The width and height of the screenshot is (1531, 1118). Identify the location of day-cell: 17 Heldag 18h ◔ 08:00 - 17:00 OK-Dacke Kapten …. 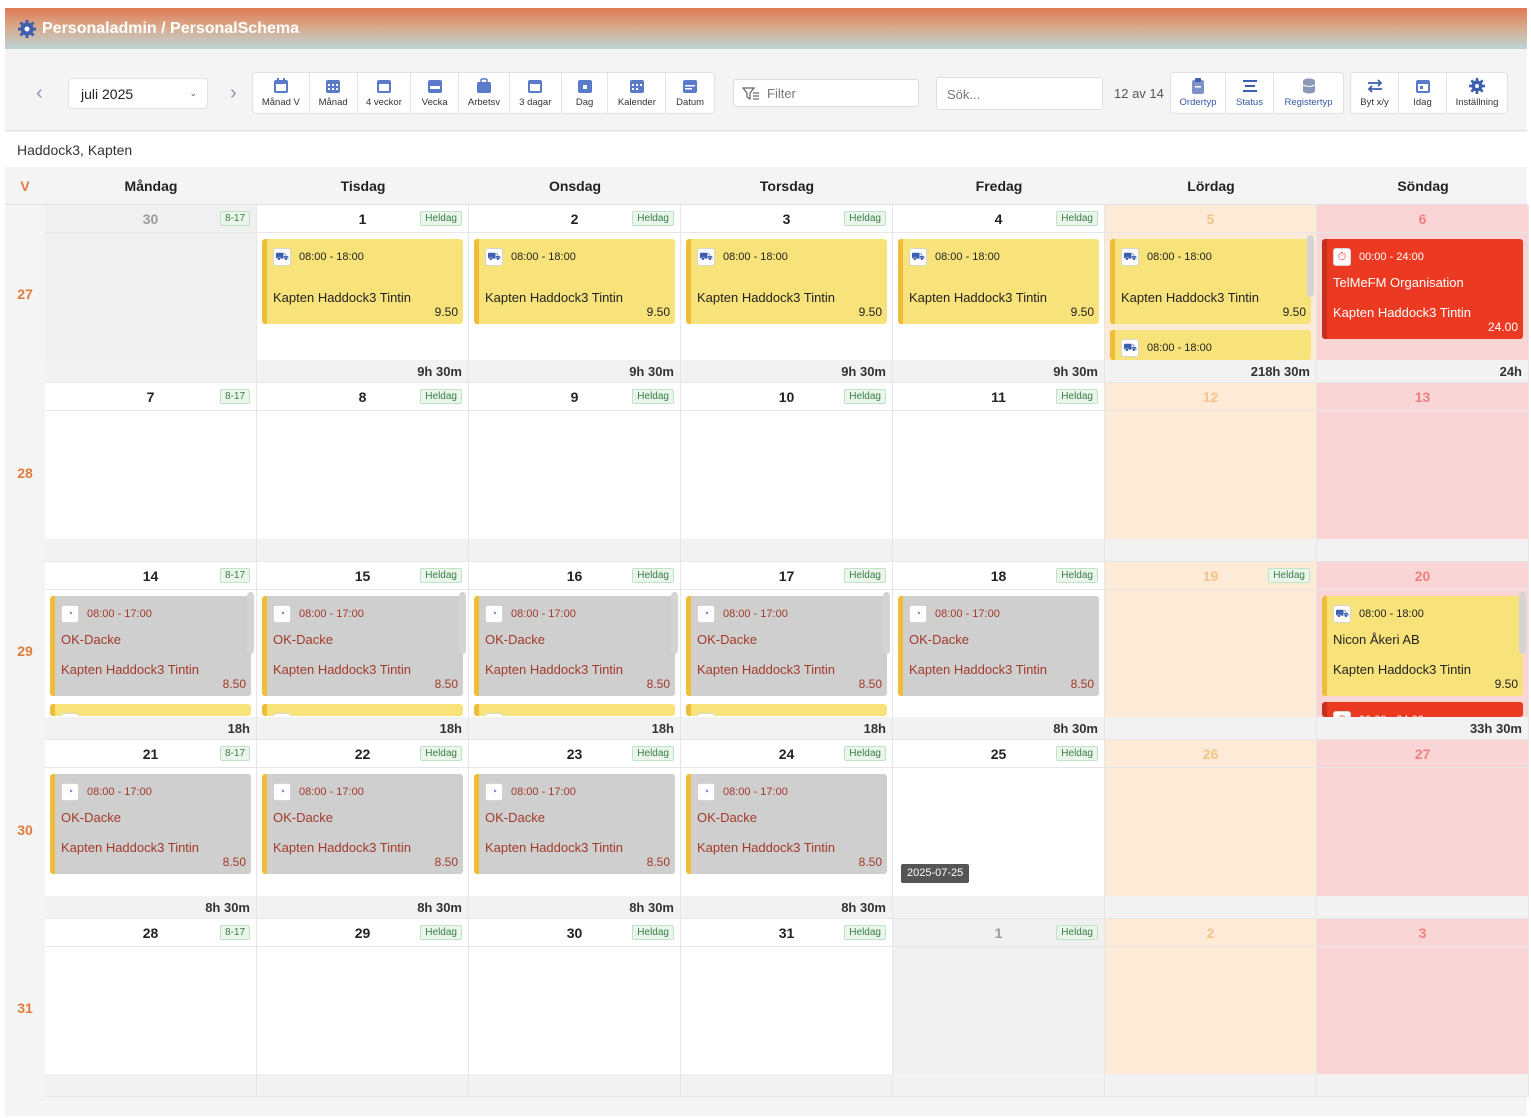
(787, 651).